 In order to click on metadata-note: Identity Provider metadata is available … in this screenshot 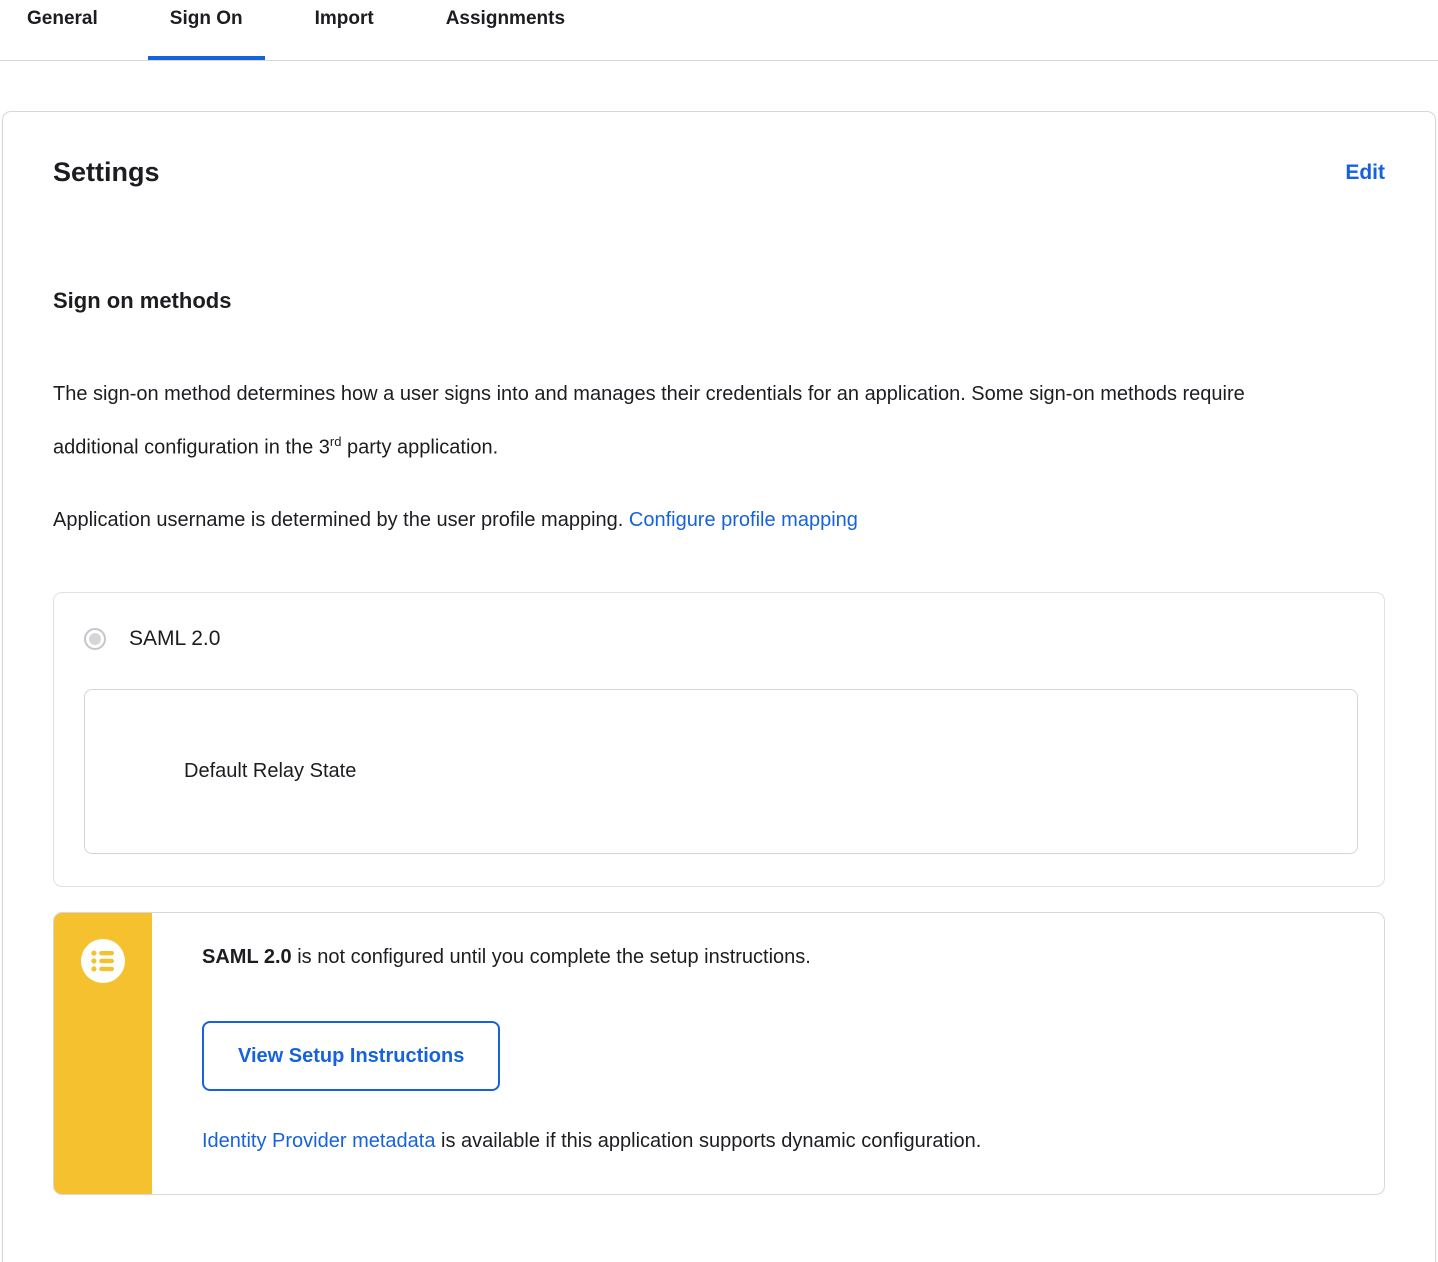, I will do `click(773, 1141)`.